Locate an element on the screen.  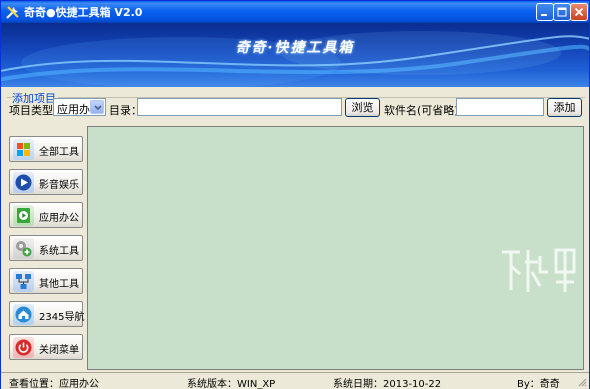
browse-button: 浏览 is located at coordinates (362, 107).